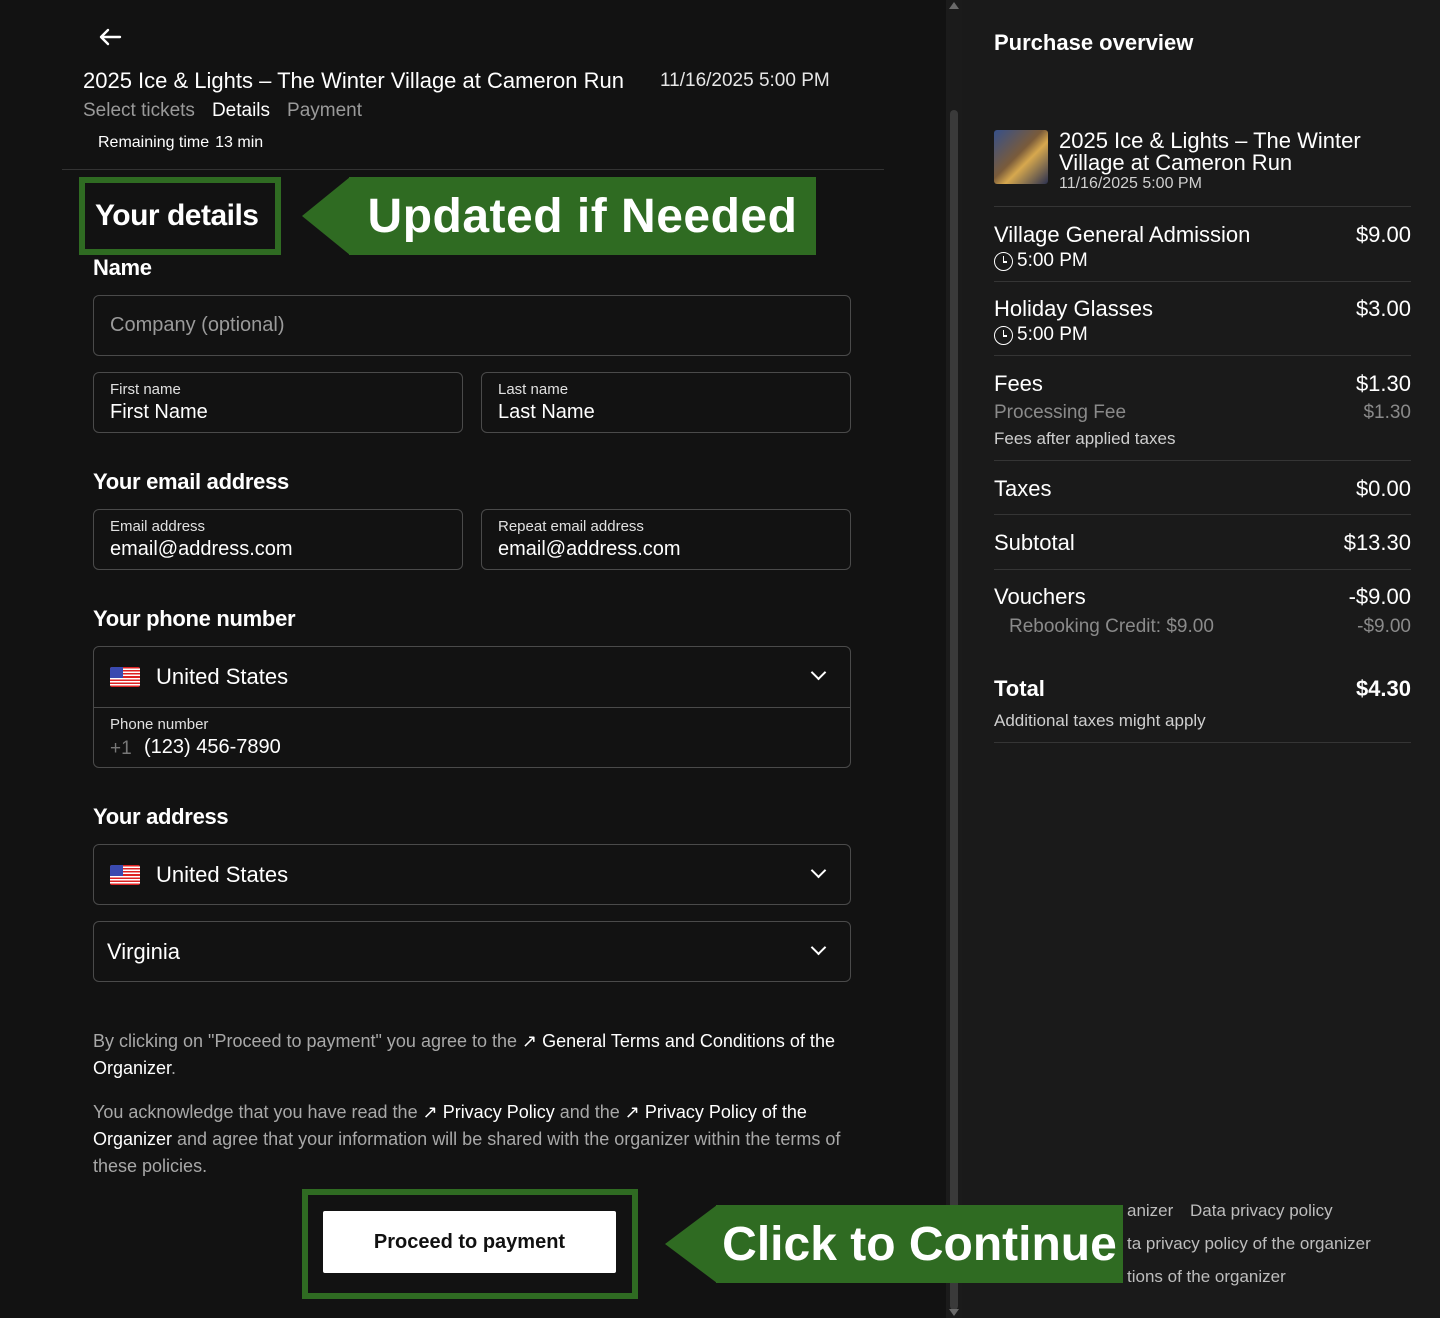 The height and width of the screenshot is (1318, 1440). Describe the element at coordinates (1377, 542) in the screenshot. I see `subtotal-price: $13.30` at that location.